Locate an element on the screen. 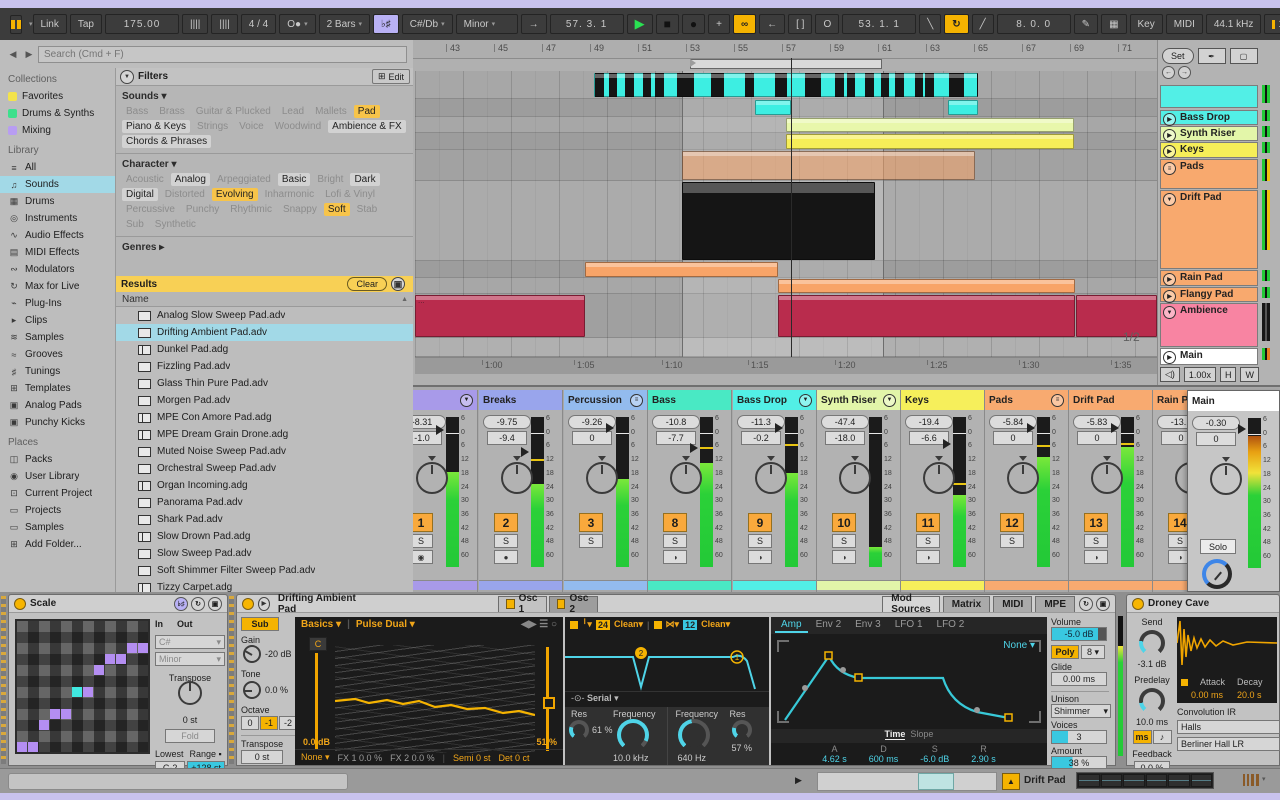 The image size is (1280, 800). wavetable-name-menu: Pulse Dual ▾ is located at coordinates (385, 624).